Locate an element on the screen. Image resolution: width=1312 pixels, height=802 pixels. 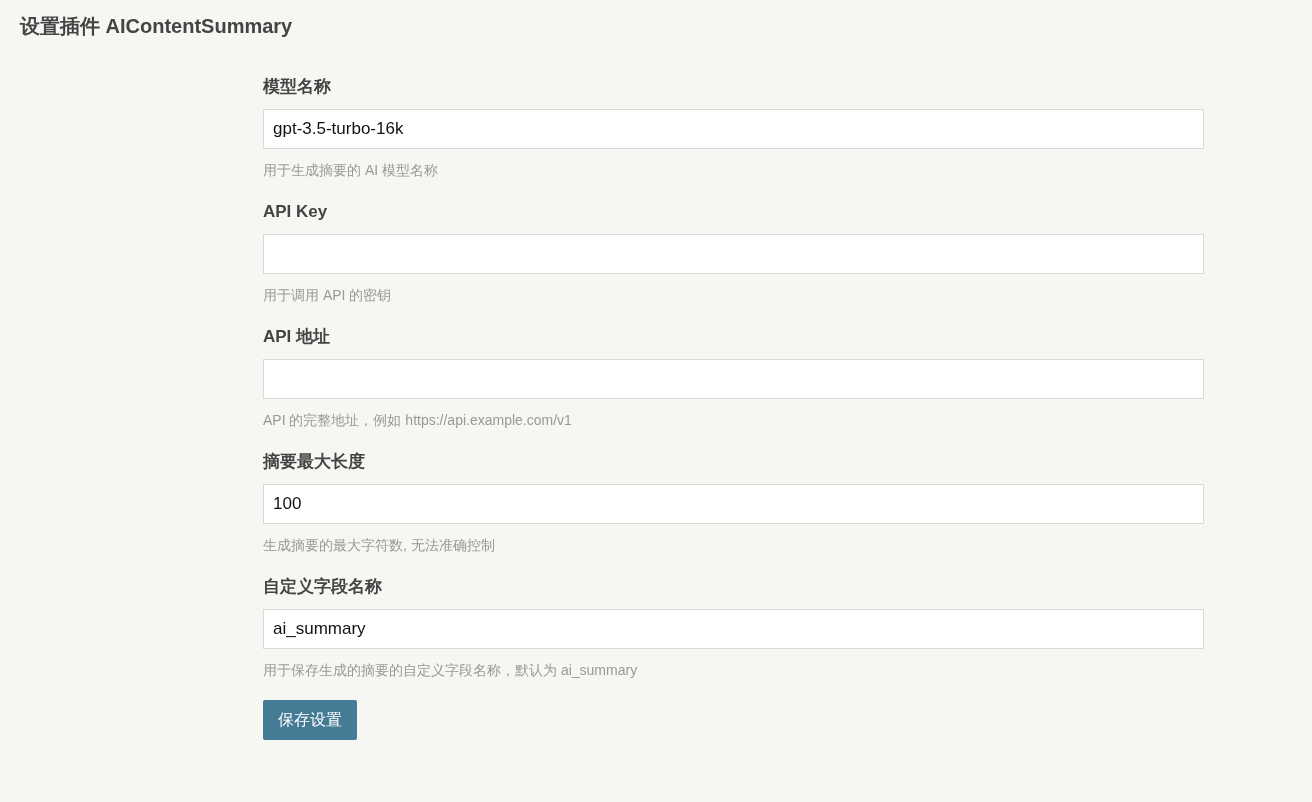
field-hint: API 的完整地址，例如 https://api.example.com/v1 is located at coordinates (417, 420).